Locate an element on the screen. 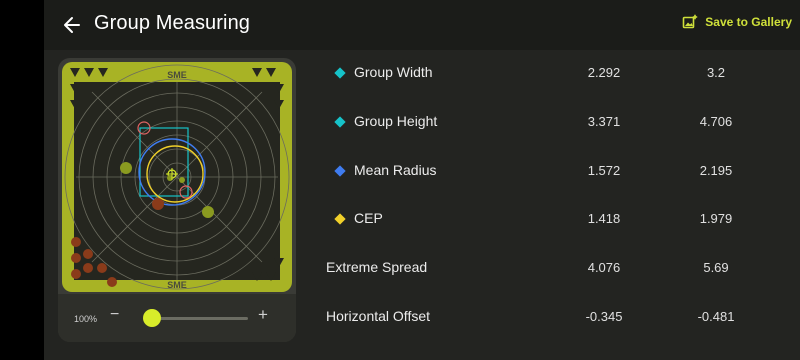 This screenshot has width=800, height=360. stat-value-1: 1.572 is located at coordinates (604, 170).